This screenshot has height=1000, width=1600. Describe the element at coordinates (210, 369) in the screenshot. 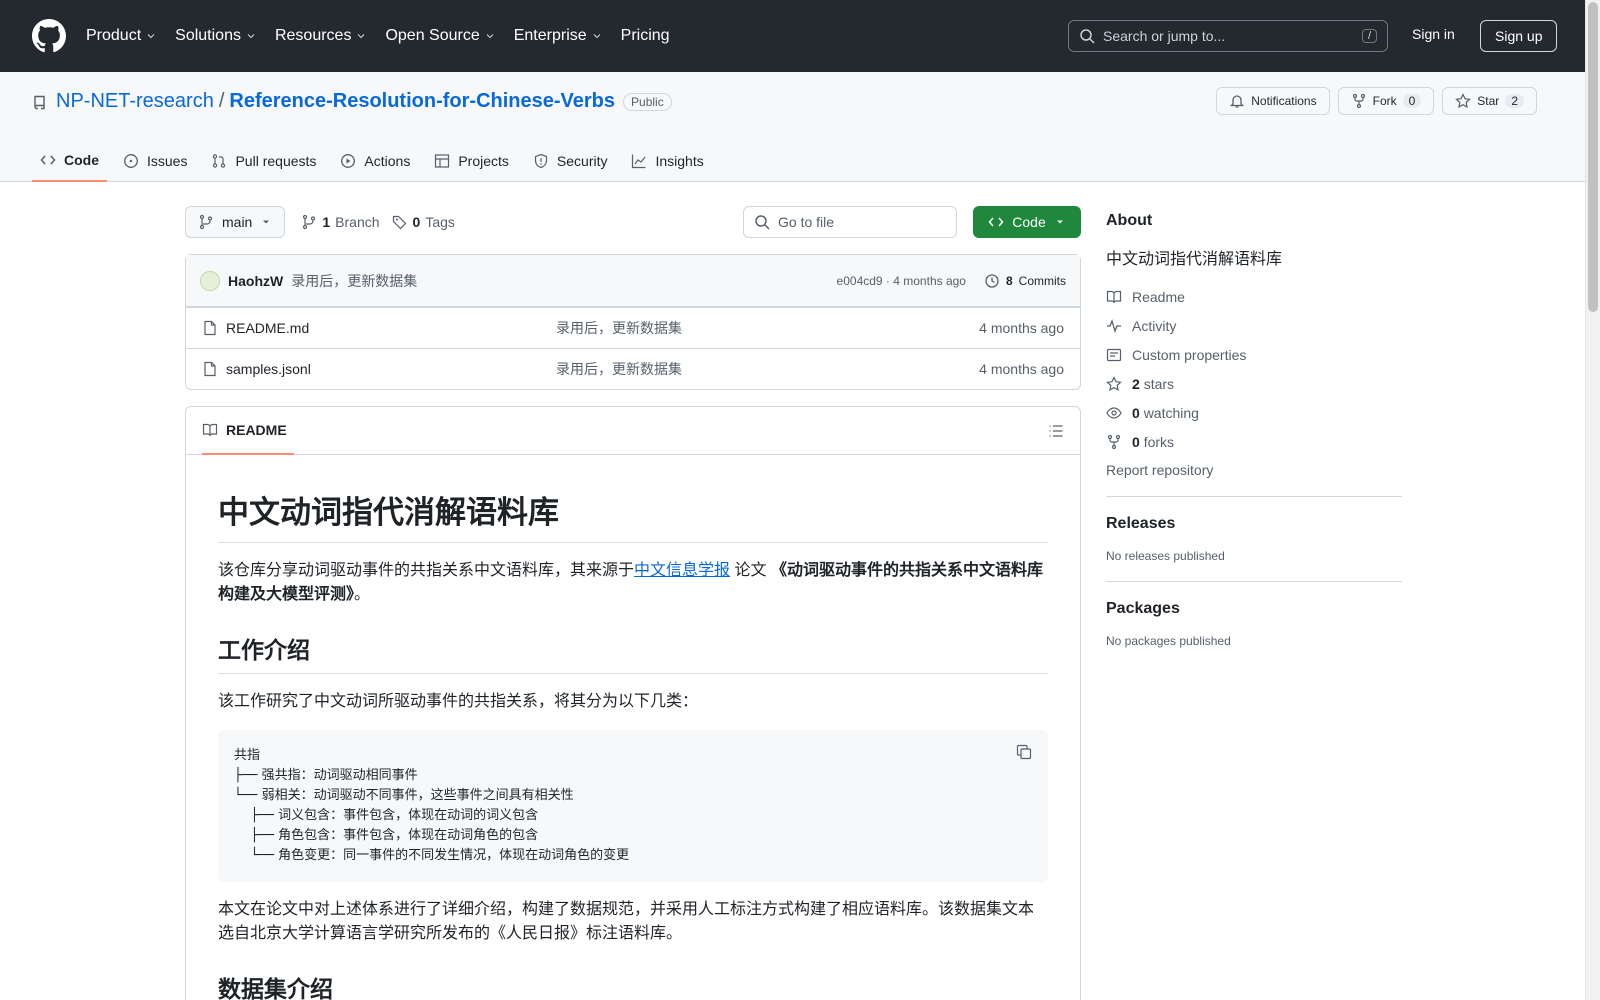

I see `file-icon` at that location.